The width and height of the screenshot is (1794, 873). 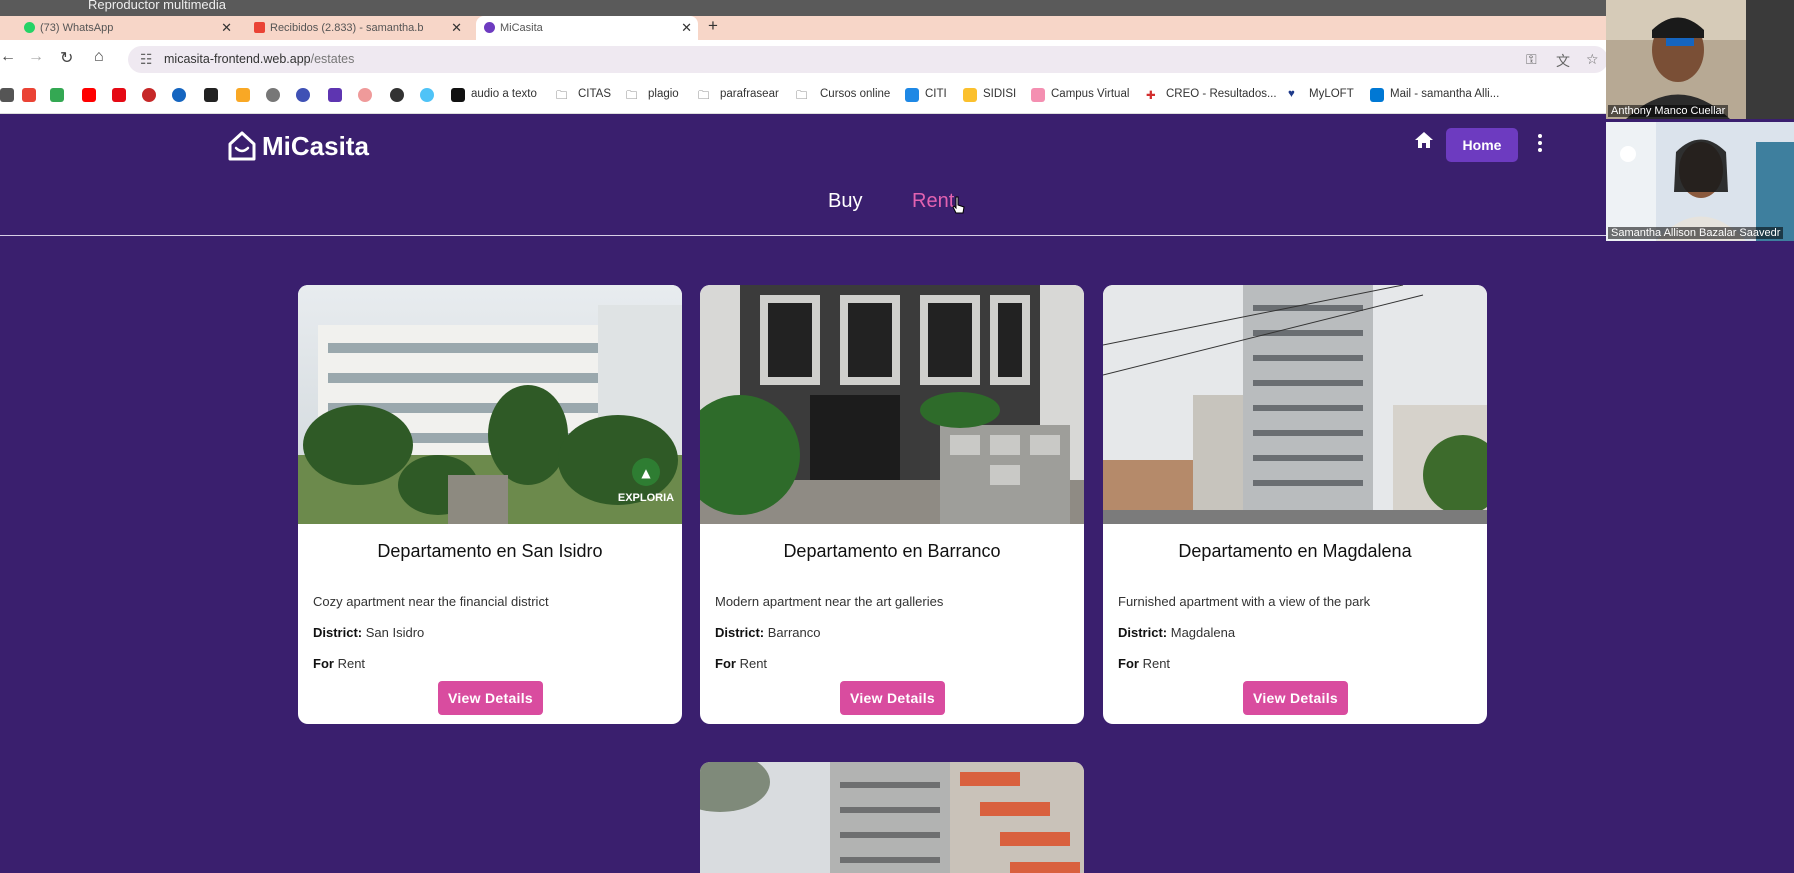 What do you see at coordinates (89, 95) in the screenshot?
I see `youtube-icon` at bounding box center [89, 95].